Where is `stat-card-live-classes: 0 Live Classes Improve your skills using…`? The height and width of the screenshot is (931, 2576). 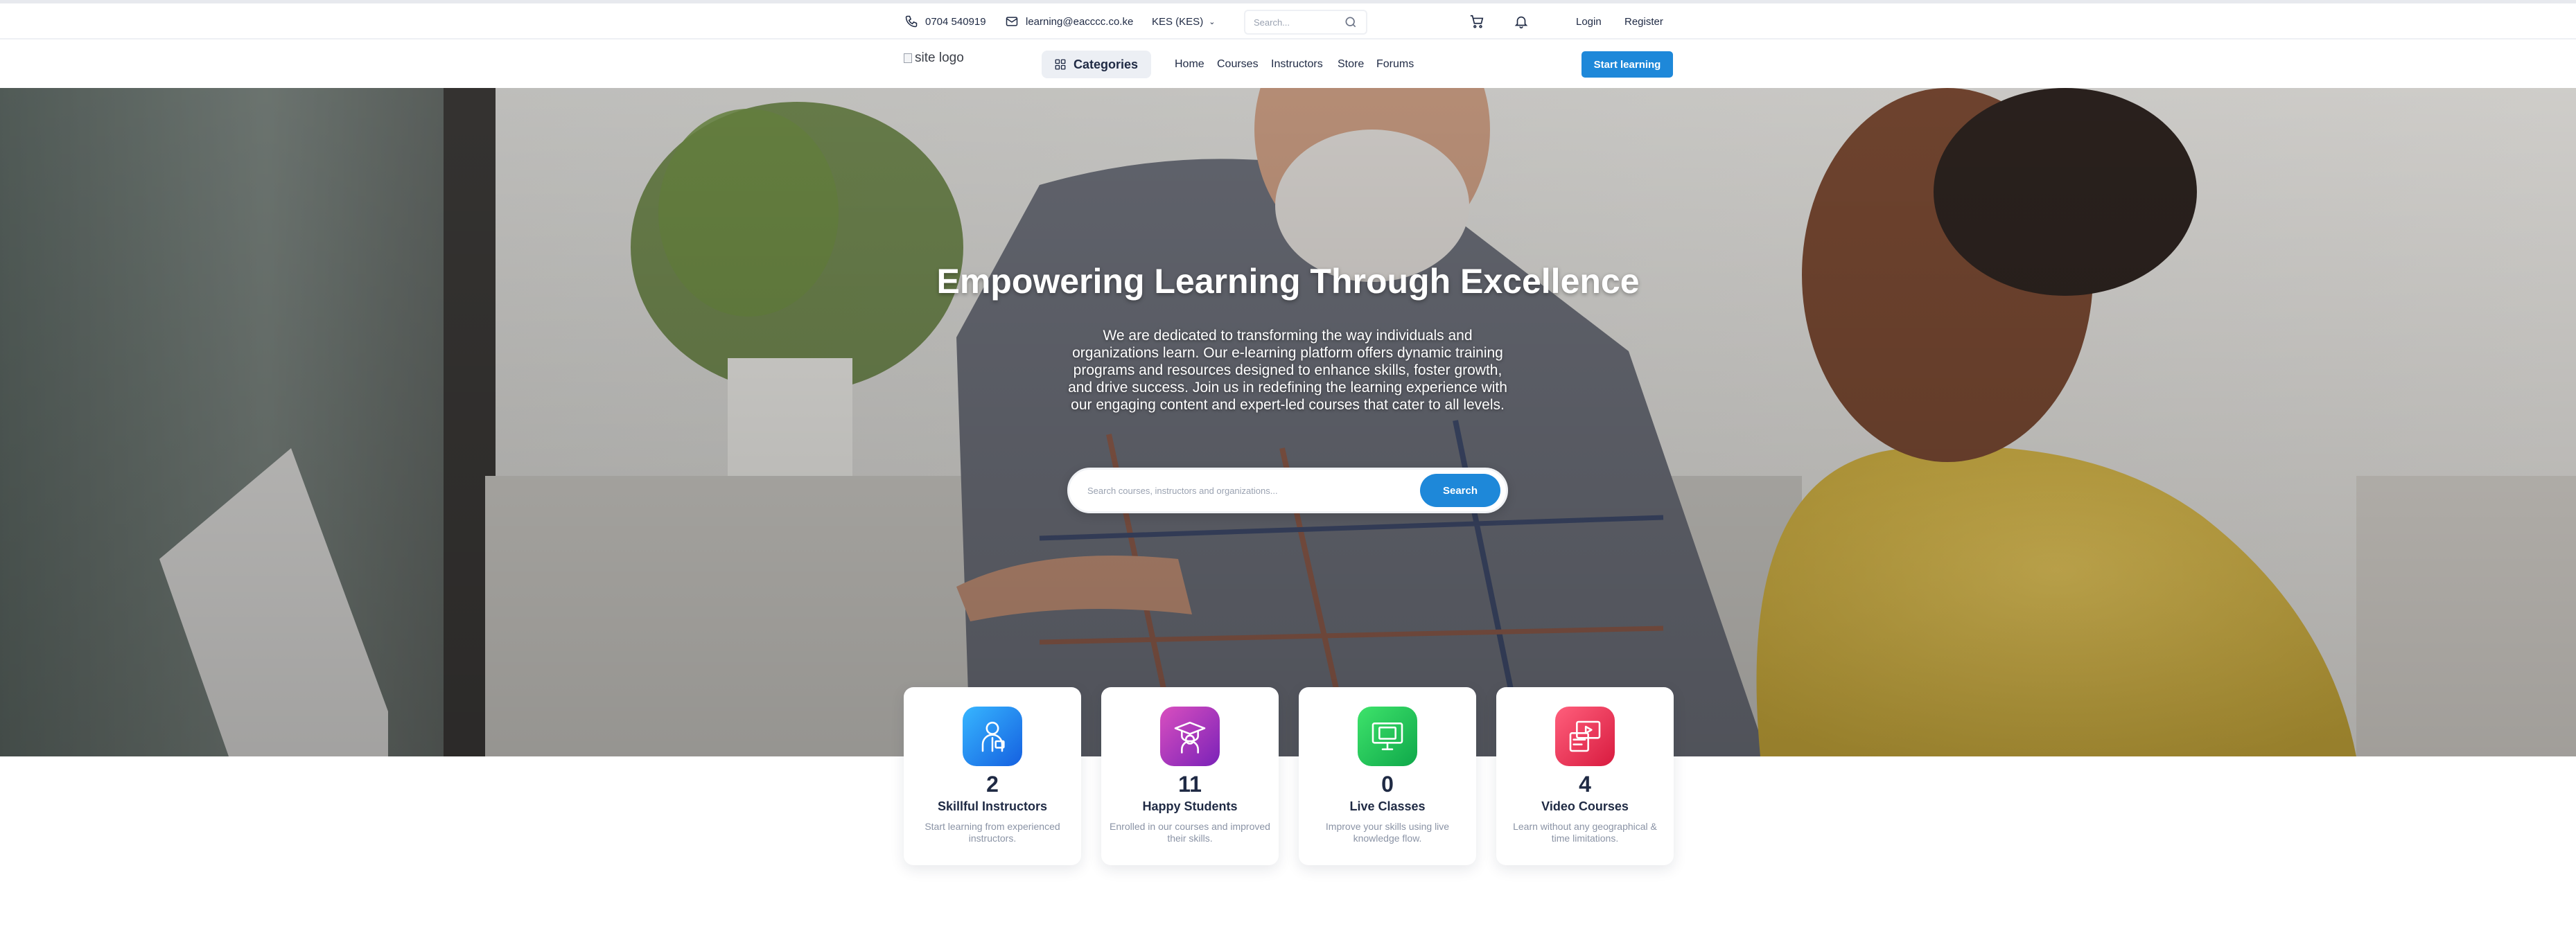
stat-card-live-classes: 0 Live Classes Improve your skills using… is located at coordinates (1387, 776).